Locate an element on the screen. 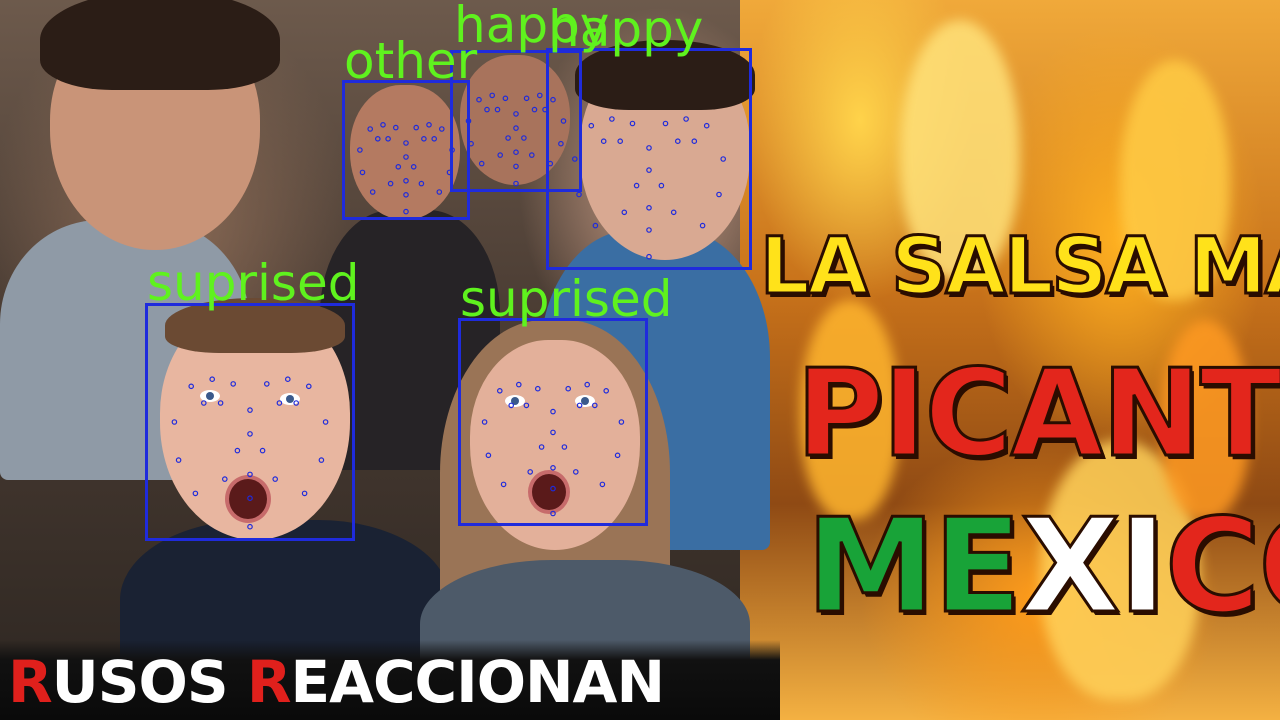 This screenshot has height=720, width=1280. caption-part: EACCIONAN is located at coordinates (477, 682).